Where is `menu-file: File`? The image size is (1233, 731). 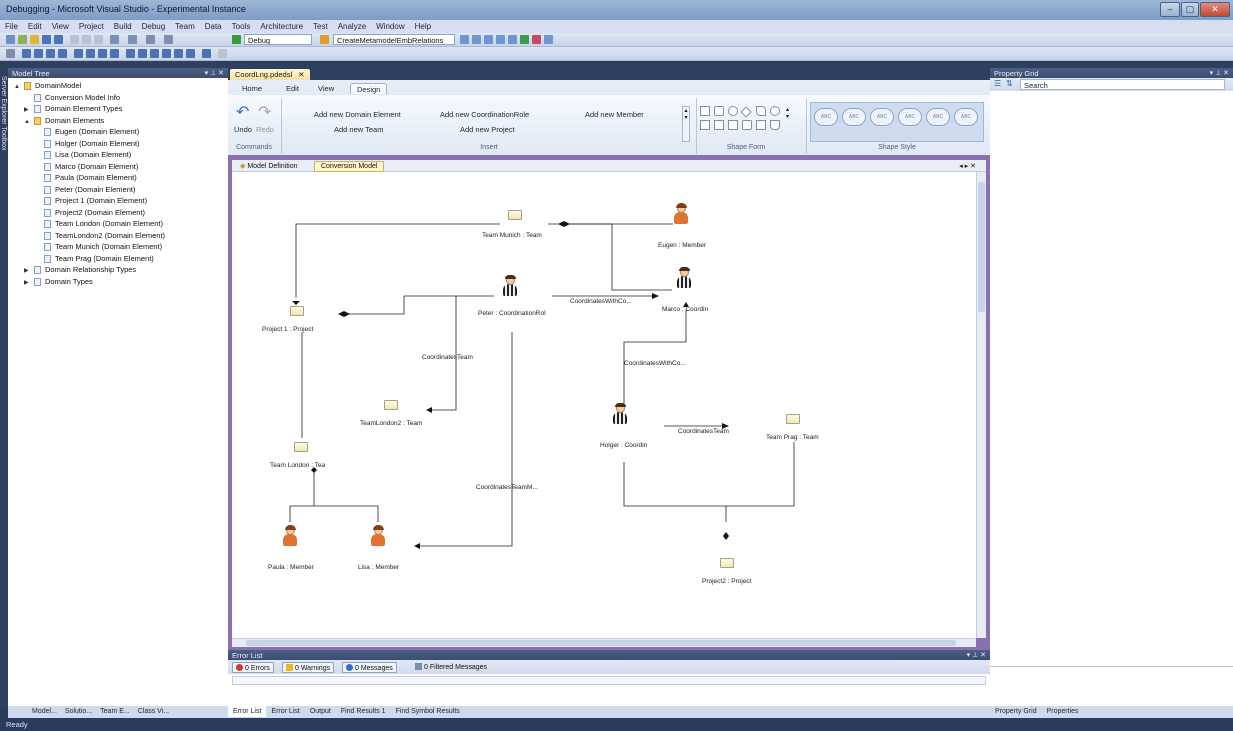 menu-file: File is located at coordinates (11, 25).